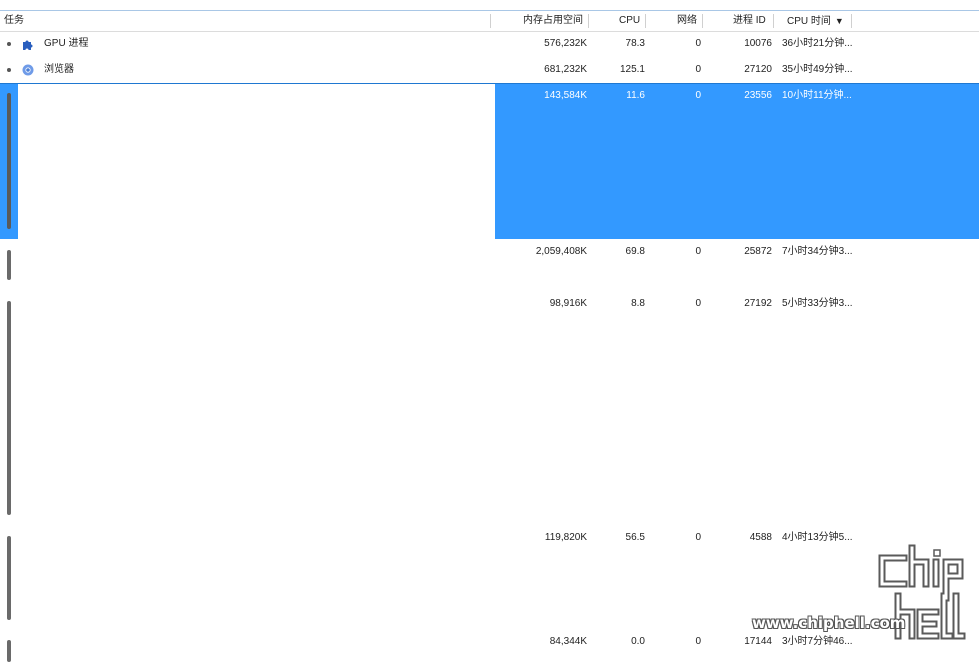 Image resolution: width=979 pixels, height=662 pixels. Describe the element at coordinates (635, 95) in the screenshot. I see `cpu-value: 11.6` at that location.